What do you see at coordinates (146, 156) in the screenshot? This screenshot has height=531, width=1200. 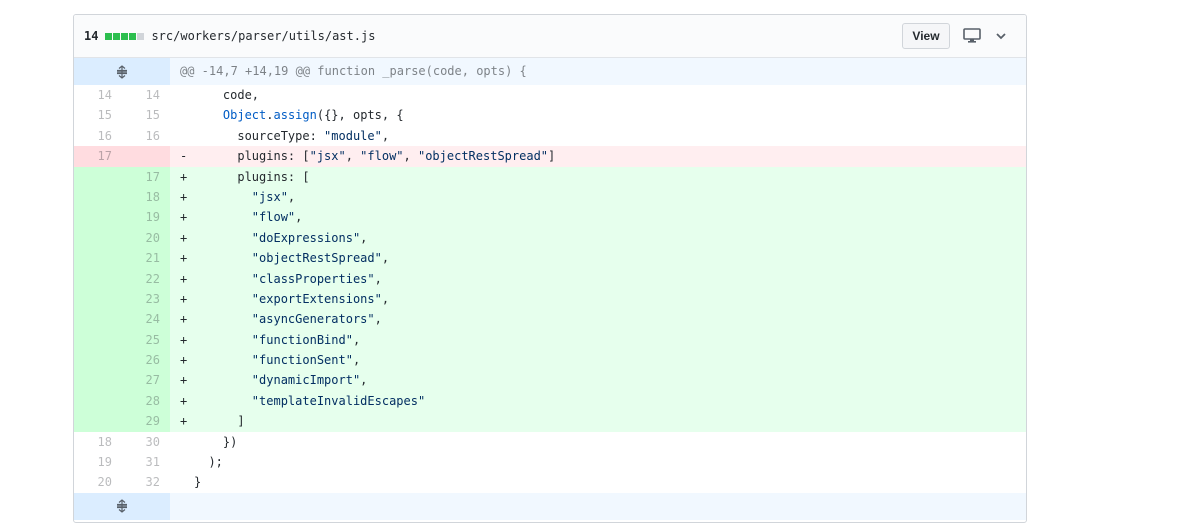 I see `new-line-number` at bounding box center [146, 156].